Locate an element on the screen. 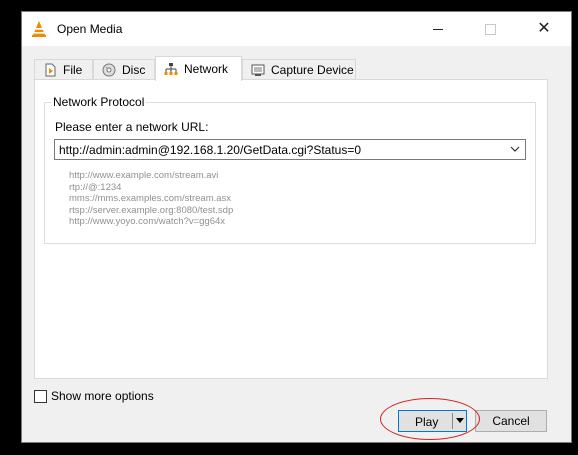 The height and width of the screenshot is (455, 578). title-bar: Open Media ✕ is located at coordinates (296, 29).